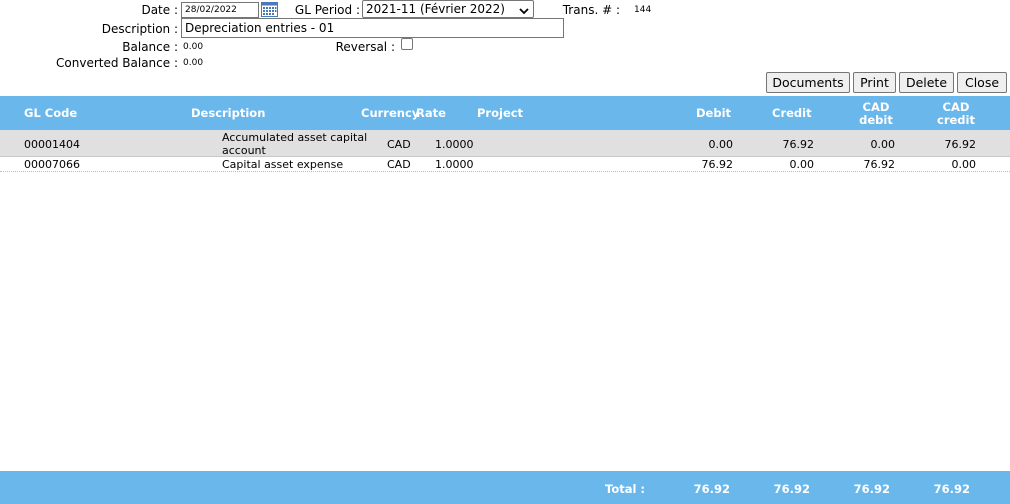  What do you see at coordinates (798, 144) in the screenshot?
I see `row-credit: 76.92` at bounding box center [798, 144].